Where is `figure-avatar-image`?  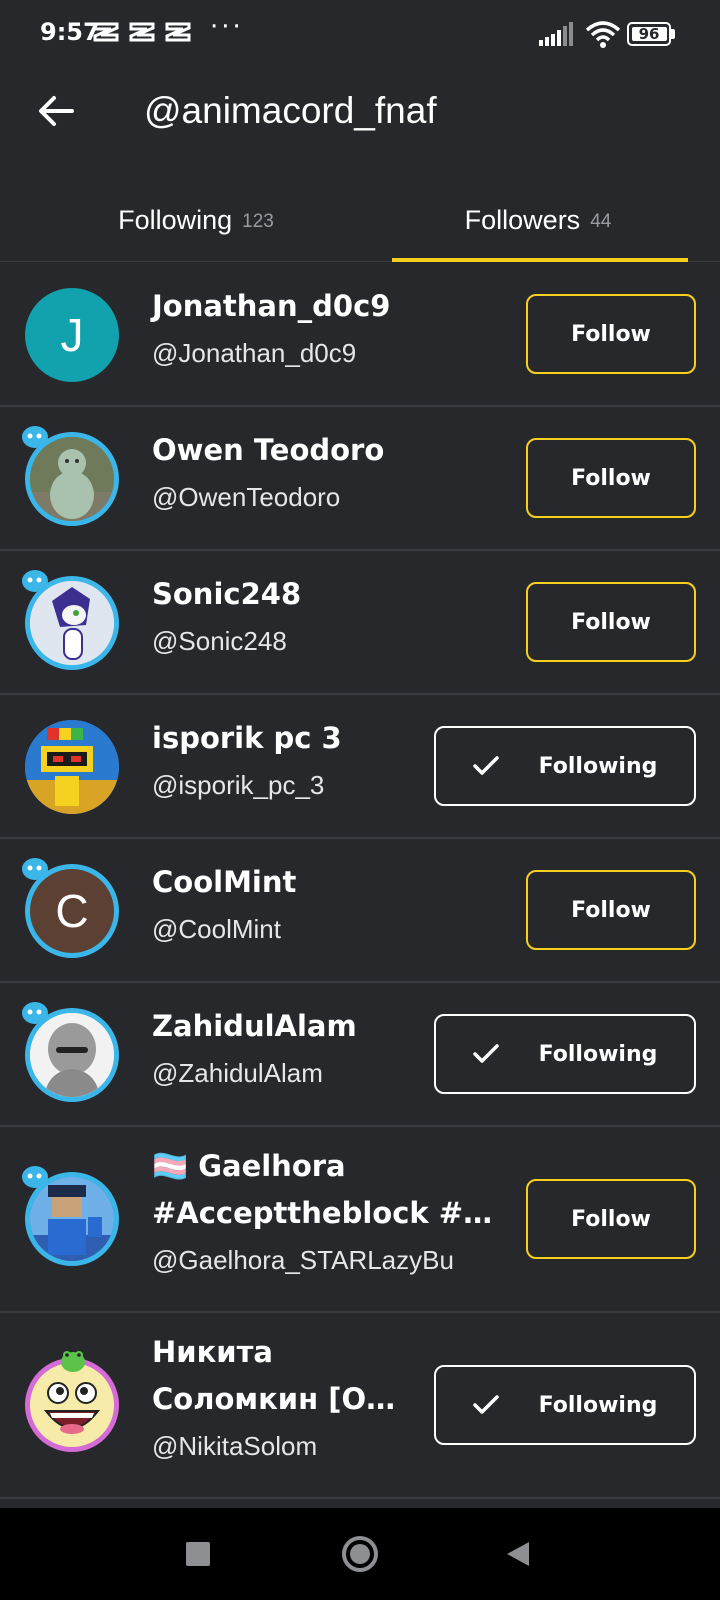 figure-avatar-image is located at coordinates (72, 479).